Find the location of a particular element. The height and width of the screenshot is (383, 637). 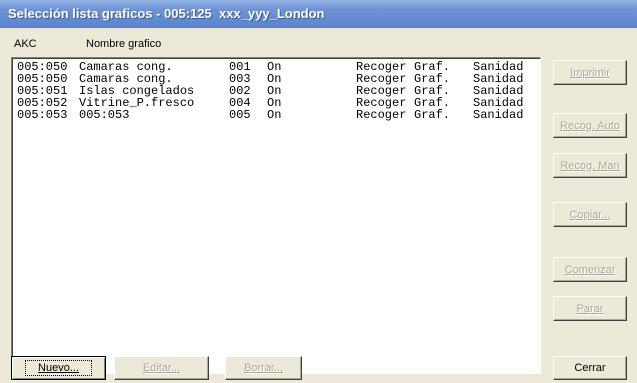

parar-button: Parar is located at coordinates (590, 308).